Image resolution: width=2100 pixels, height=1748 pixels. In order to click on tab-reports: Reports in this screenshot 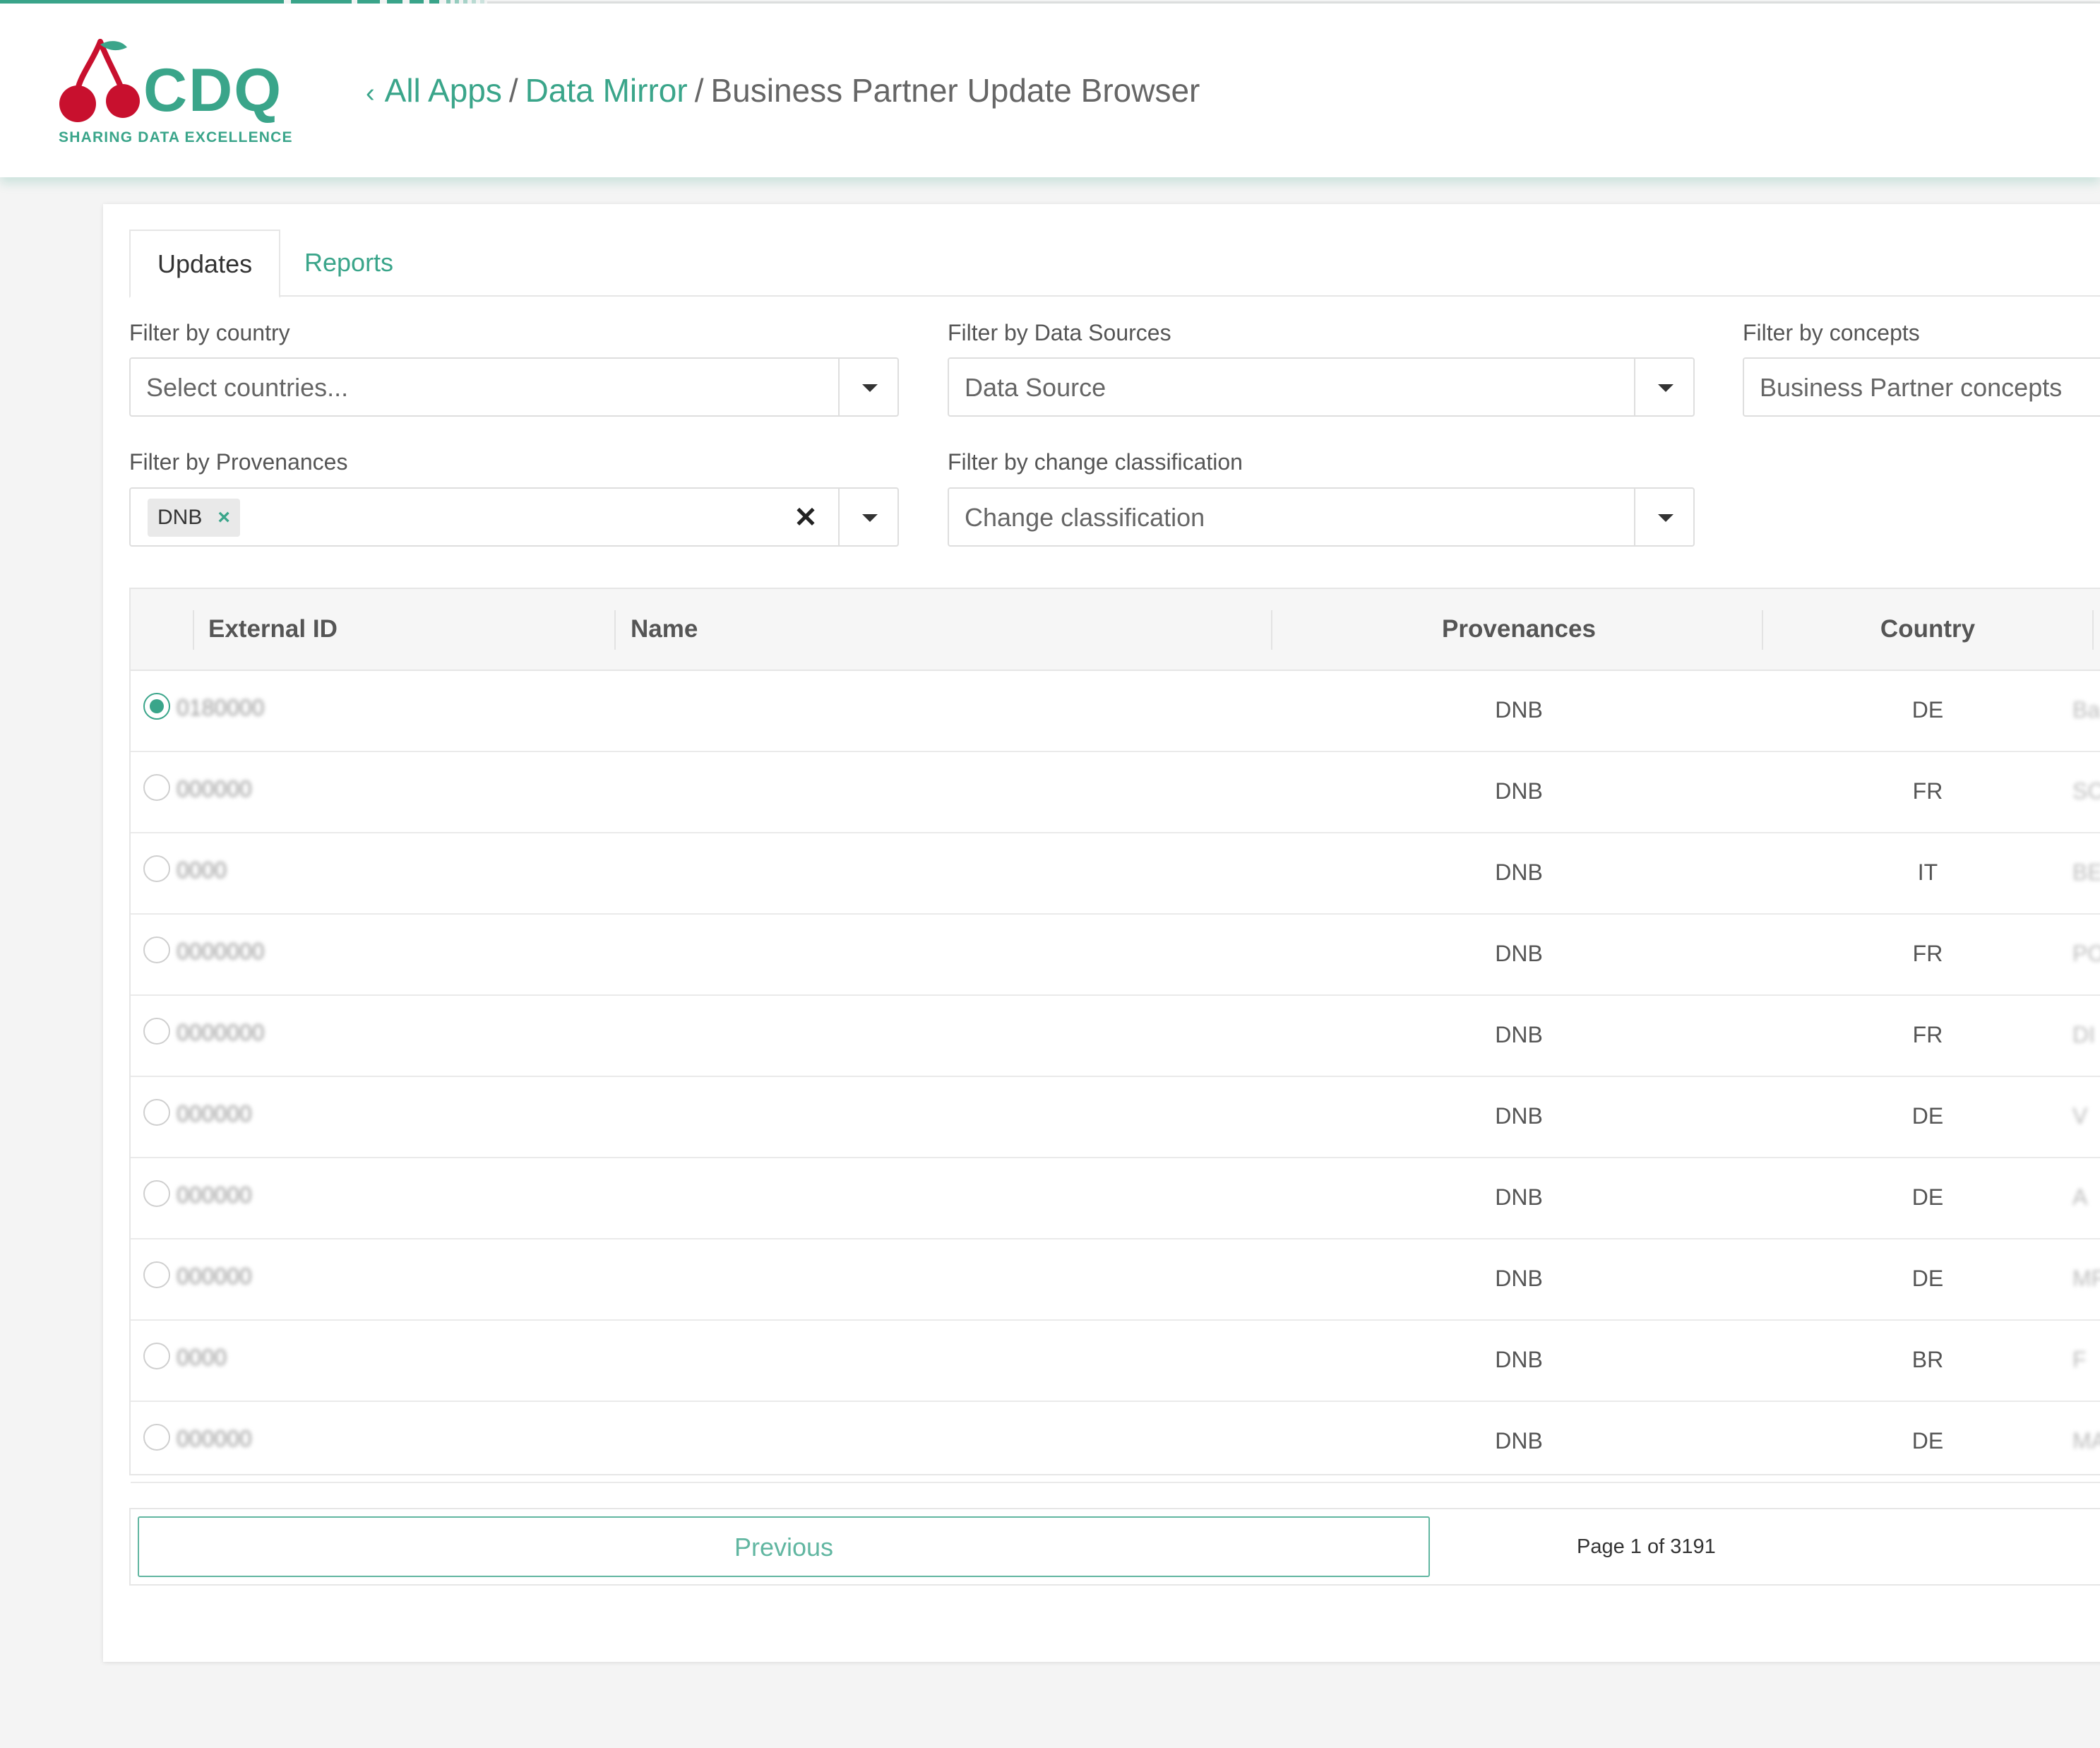, I will do `click(349, 262)`.